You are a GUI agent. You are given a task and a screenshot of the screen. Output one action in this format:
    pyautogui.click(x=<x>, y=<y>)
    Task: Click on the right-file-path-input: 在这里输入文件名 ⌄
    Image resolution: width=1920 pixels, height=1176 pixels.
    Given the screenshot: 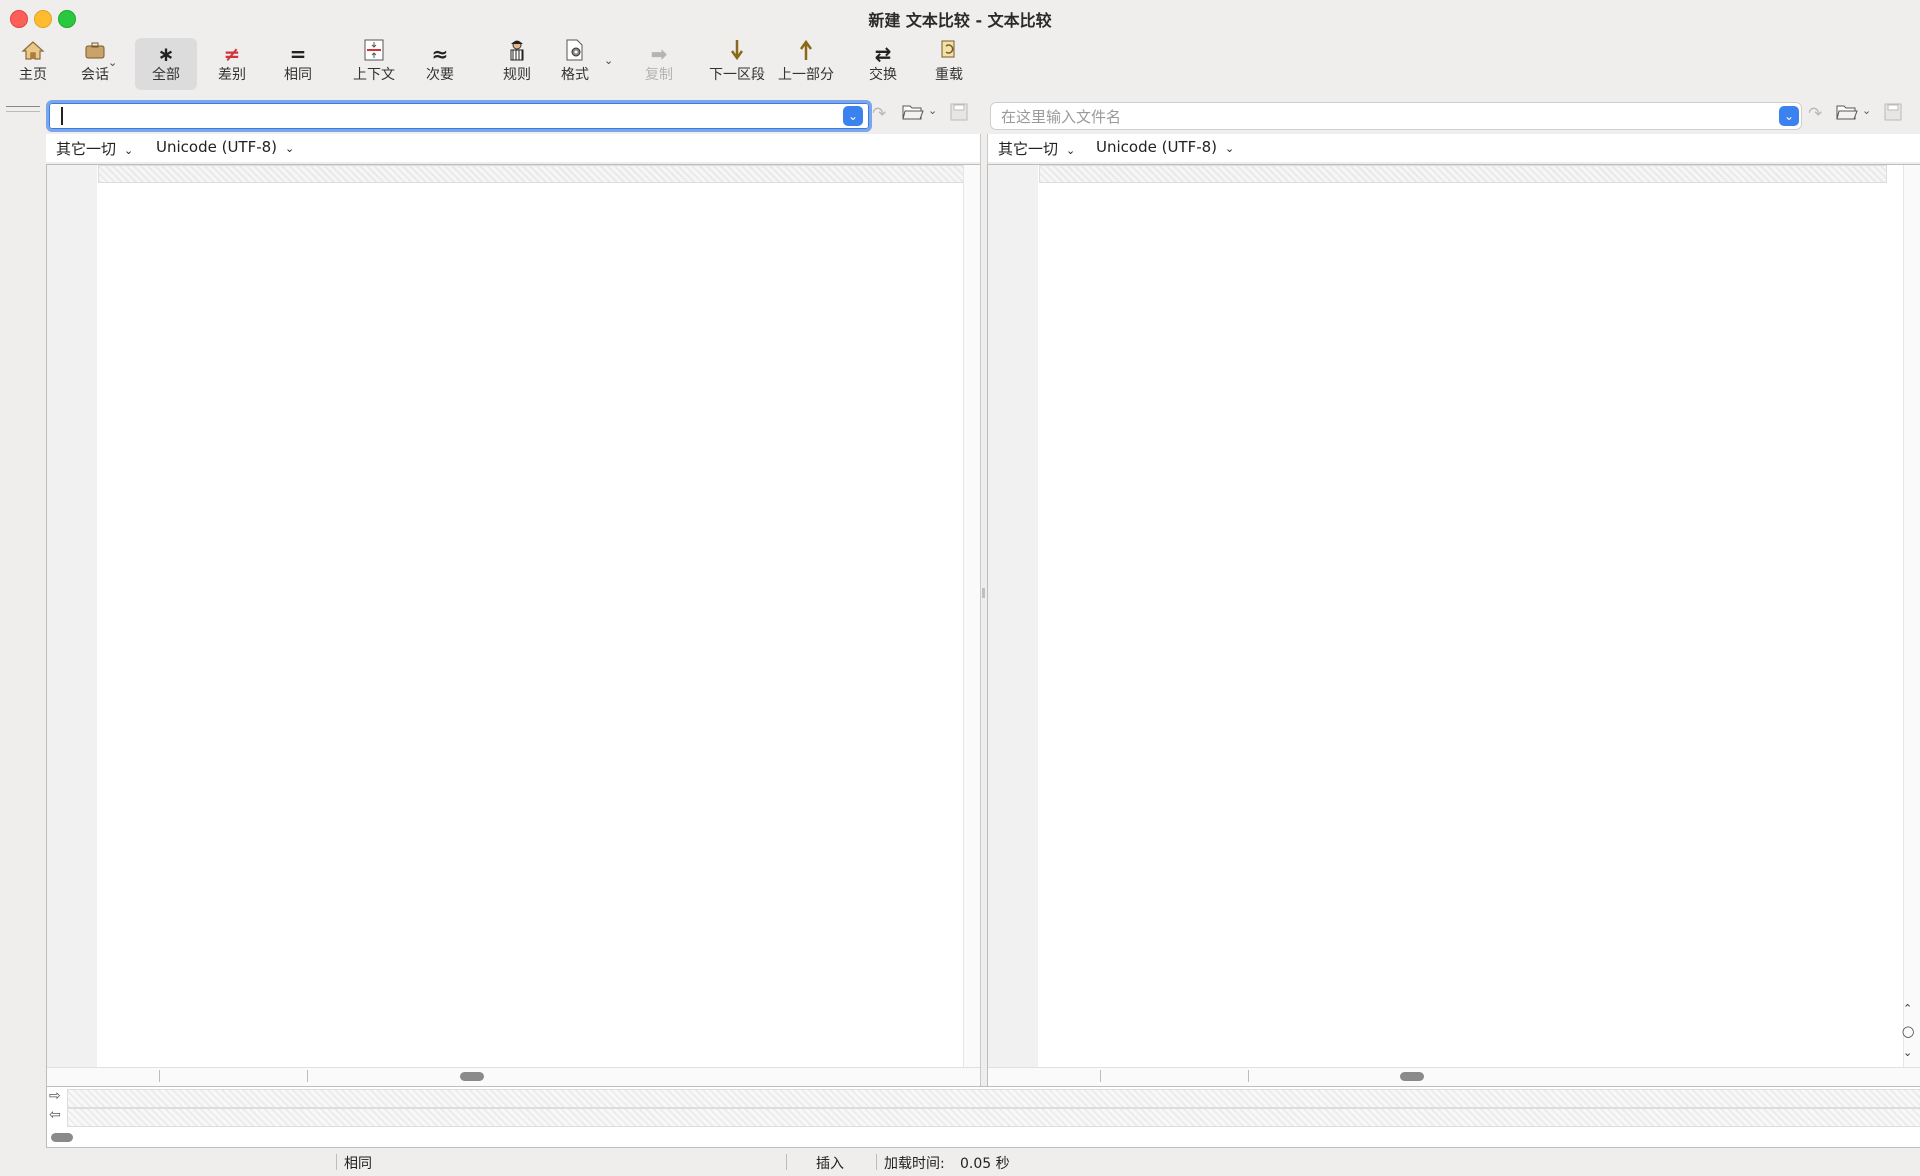 What is the action you would take?
    pyautogui.click(x=1396, y=116)
    